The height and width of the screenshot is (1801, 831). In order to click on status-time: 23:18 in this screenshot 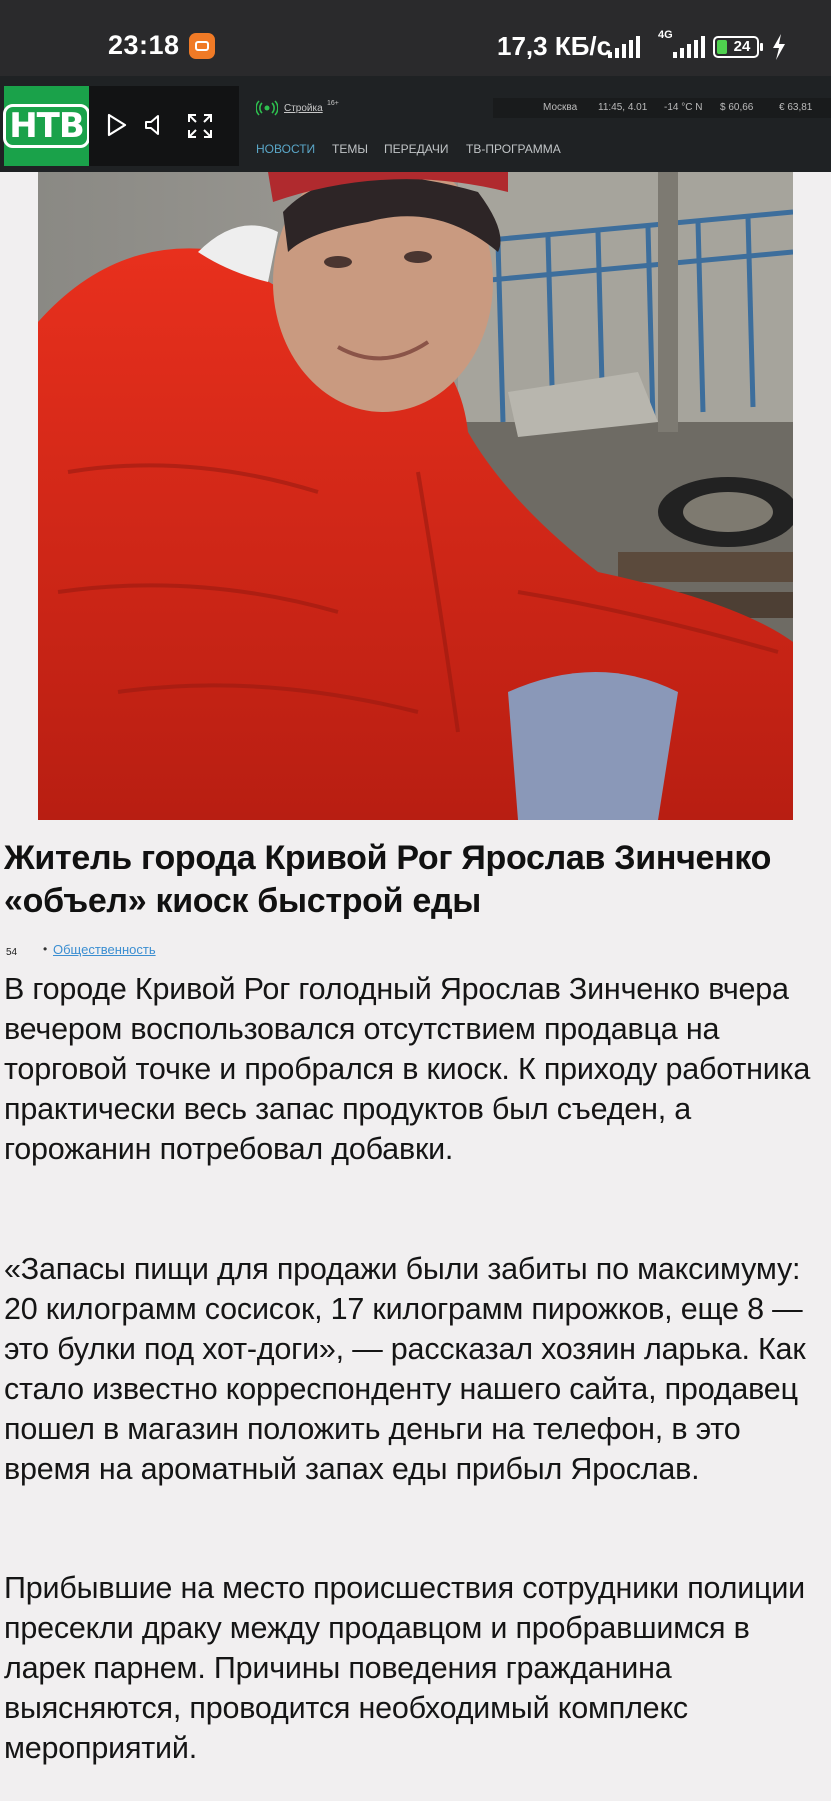, I will do `click(144, 45)`.